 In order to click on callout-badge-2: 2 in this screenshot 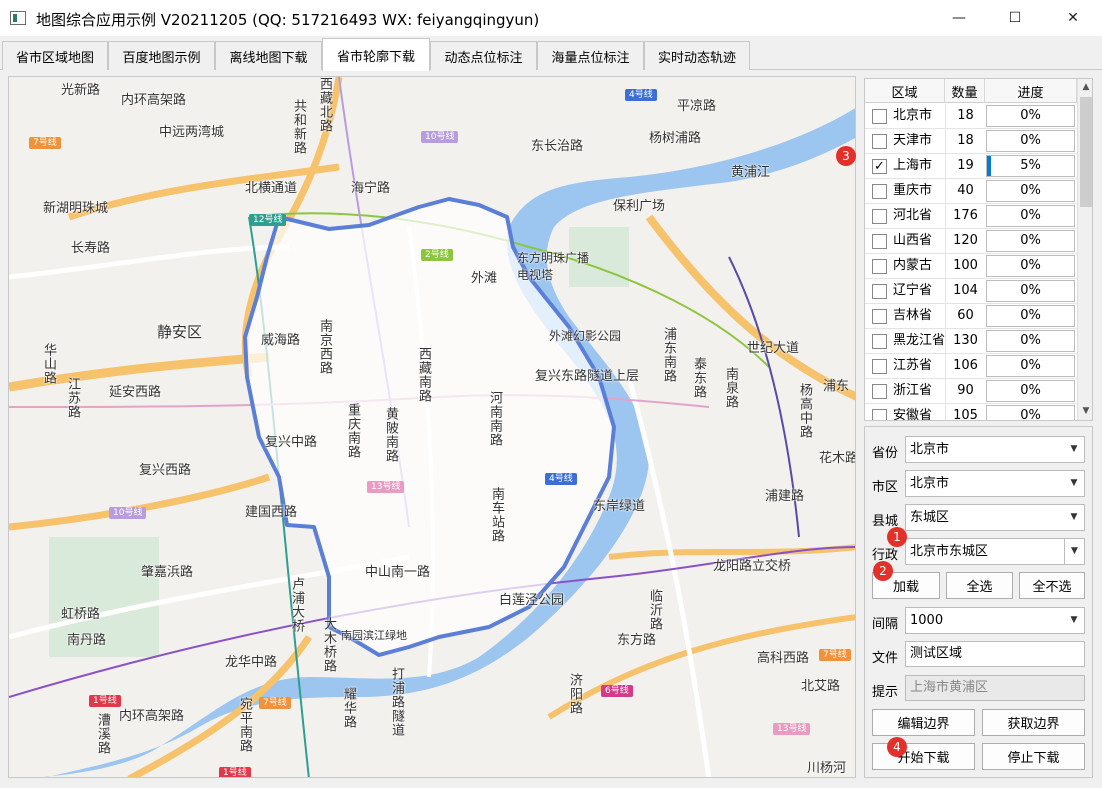, I will do `click(883, 571)`.